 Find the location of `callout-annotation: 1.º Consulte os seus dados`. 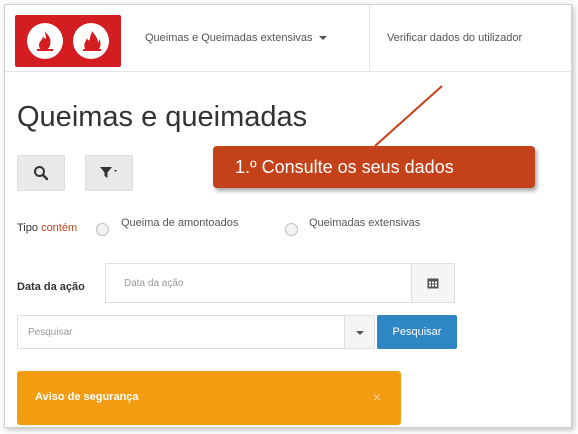

callout-annotation: 1.º Consulte os seus dados is located at coordinates (374, 167).